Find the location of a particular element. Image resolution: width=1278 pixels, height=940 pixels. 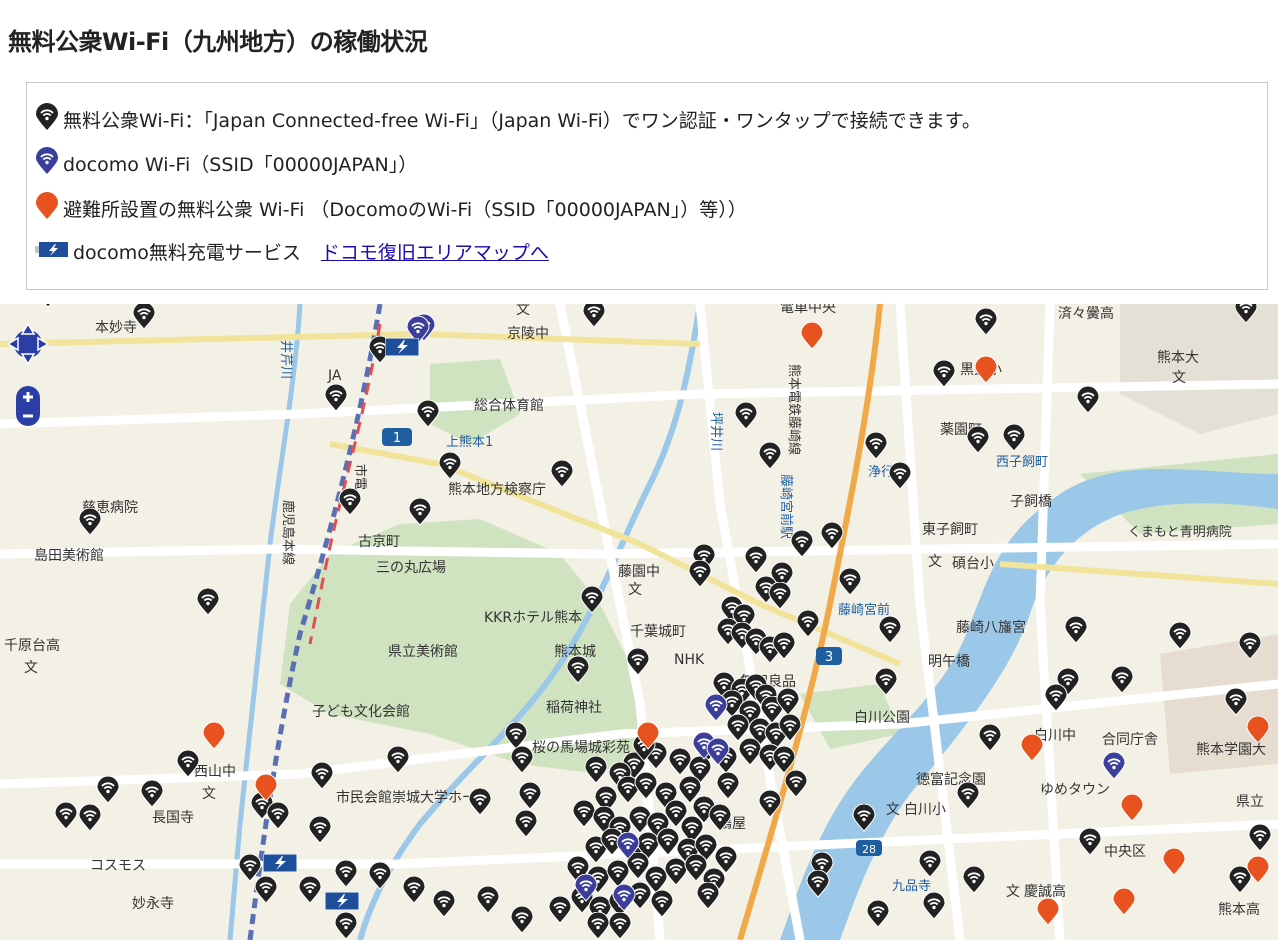

map-label: くまもと青明病院 is located at coordinates (1180, 532).